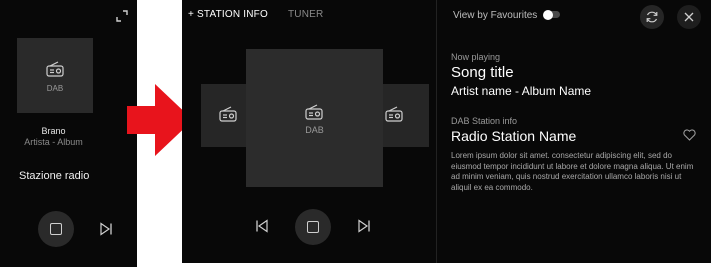 Image resolution: width=711 pixels, height=267 pixels. I want to click on album-art: DAB, so click(55, 75).